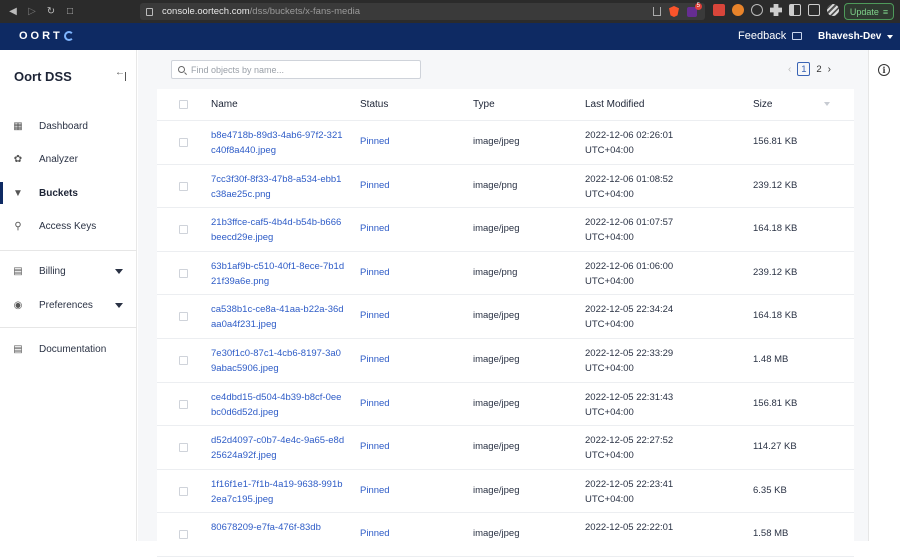 Image resolution: width=900 pixels, height=557 pixels. Describe the element at coordinates (13, 11) in the screenshot. I see `back-icon: ◀` at that location.